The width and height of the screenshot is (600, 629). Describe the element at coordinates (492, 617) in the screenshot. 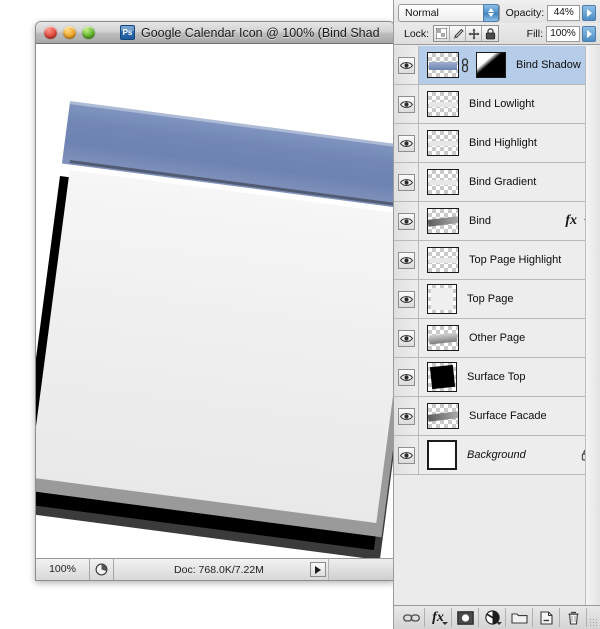

I see `adjustment-layer-button` at that location.